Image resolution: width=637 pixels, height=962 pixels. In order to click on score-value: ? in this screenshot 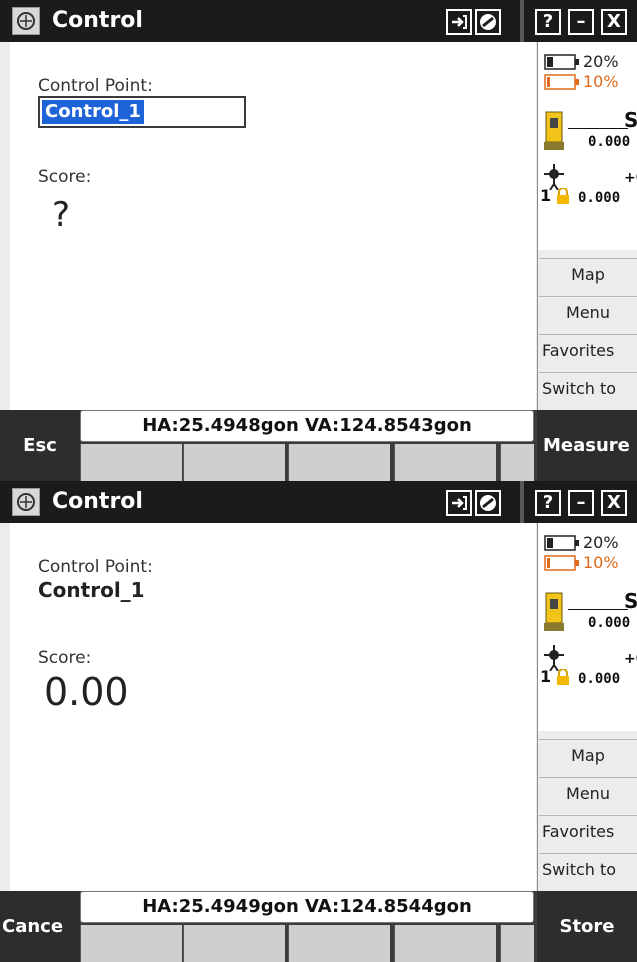, I will do `click(61, 215)`.